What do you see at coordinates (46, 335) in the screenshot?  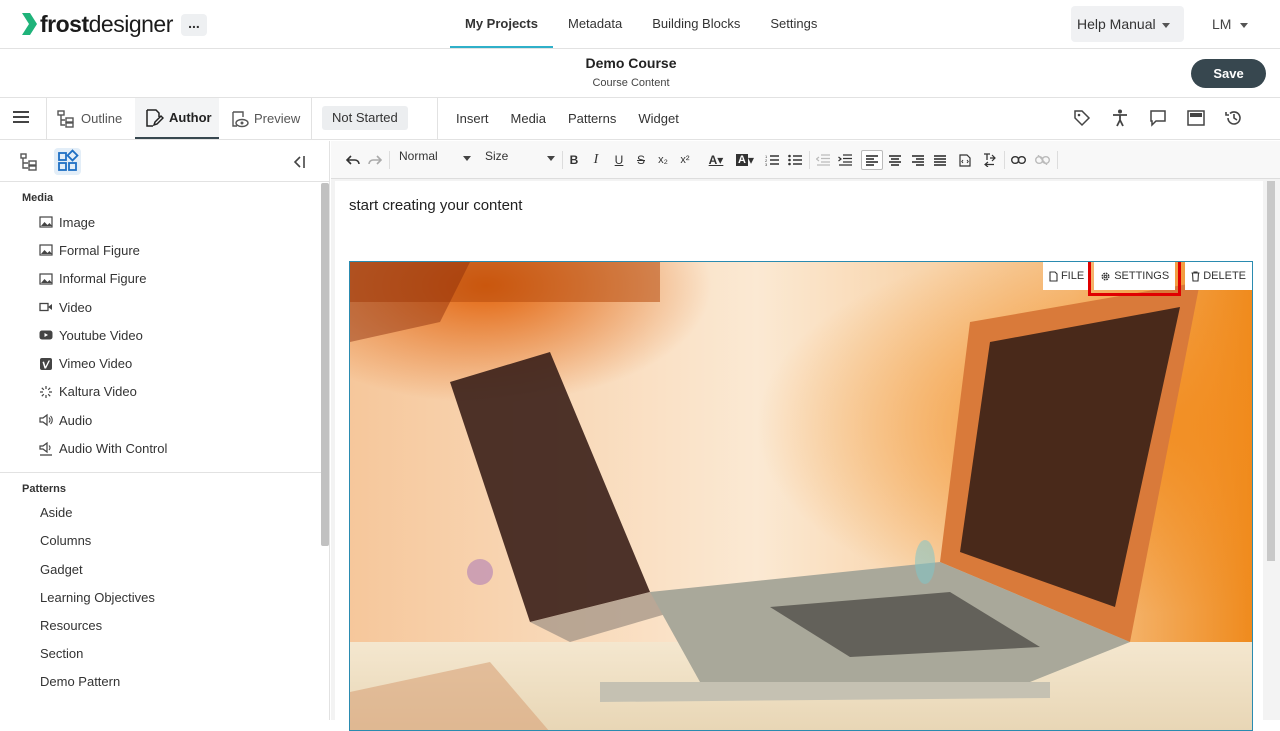 I see `youtube-icon` at bounding box center [46, 335].